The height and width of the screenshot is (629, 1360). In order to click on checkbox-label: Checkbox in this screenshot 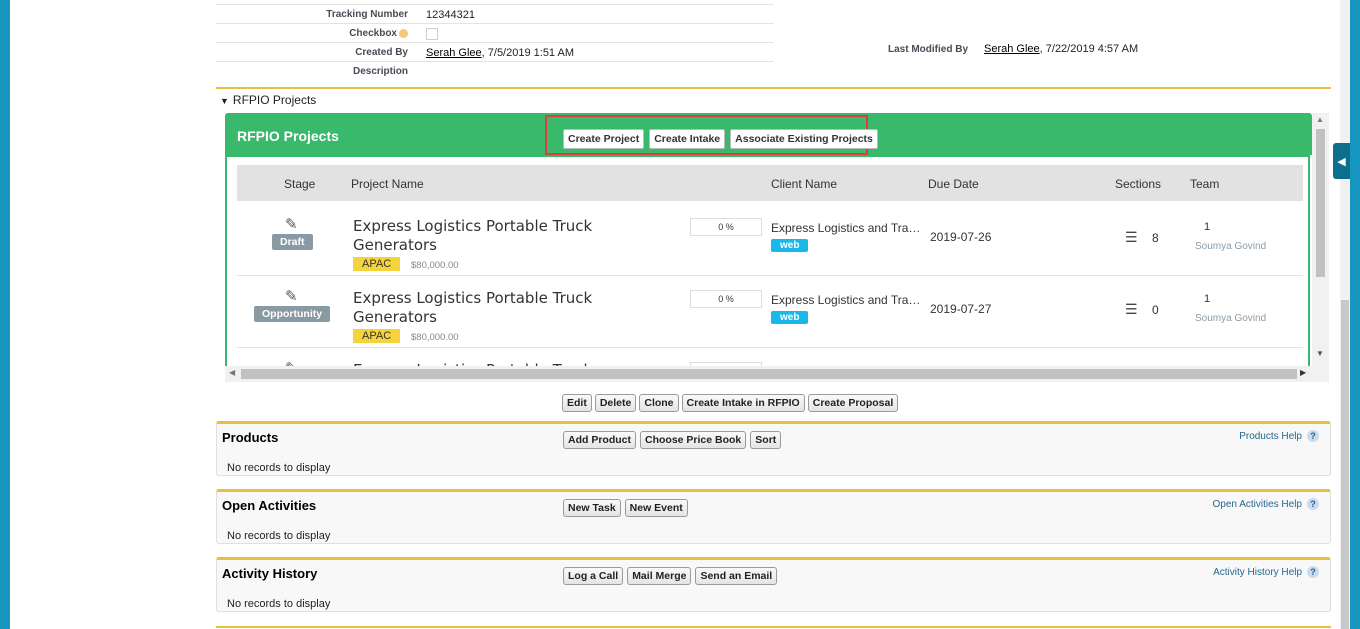, I will do `click(373, 33)`.